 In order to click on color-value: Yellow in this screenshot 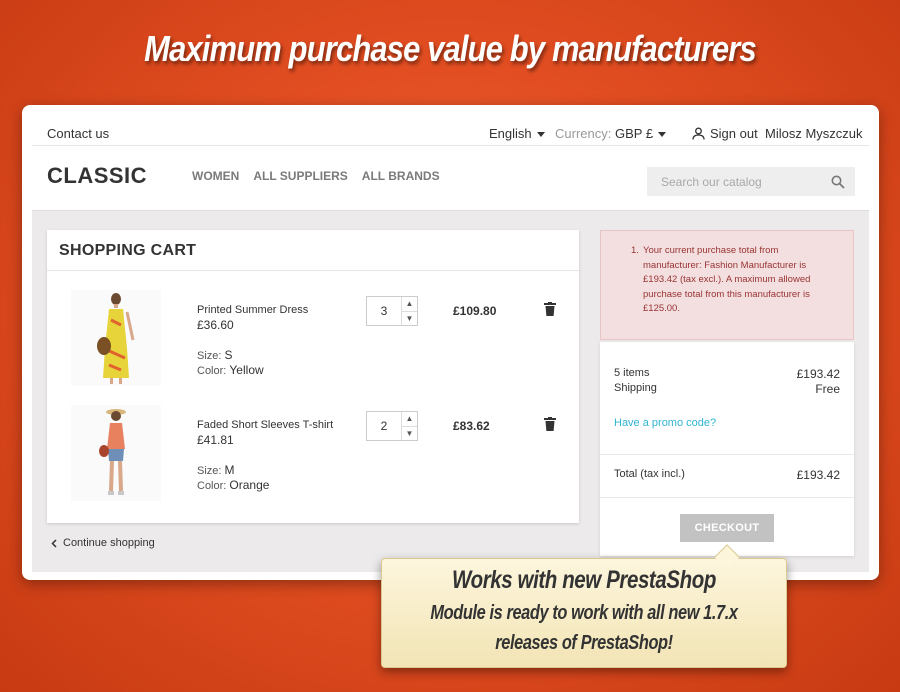, I will do `click(246, 370)`.